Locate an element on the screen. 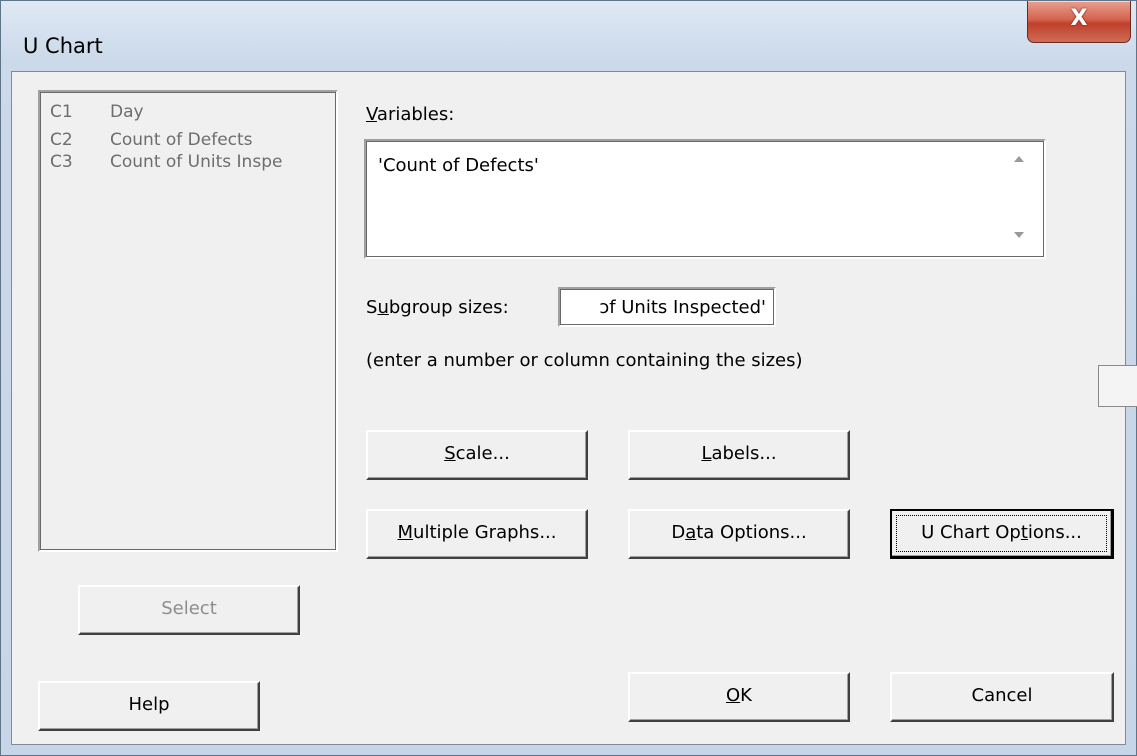 Image resolution: width=1137 pixels, height=756 pixels. variables-field: 'Count of Defects' is located at coordinates (705, 199).